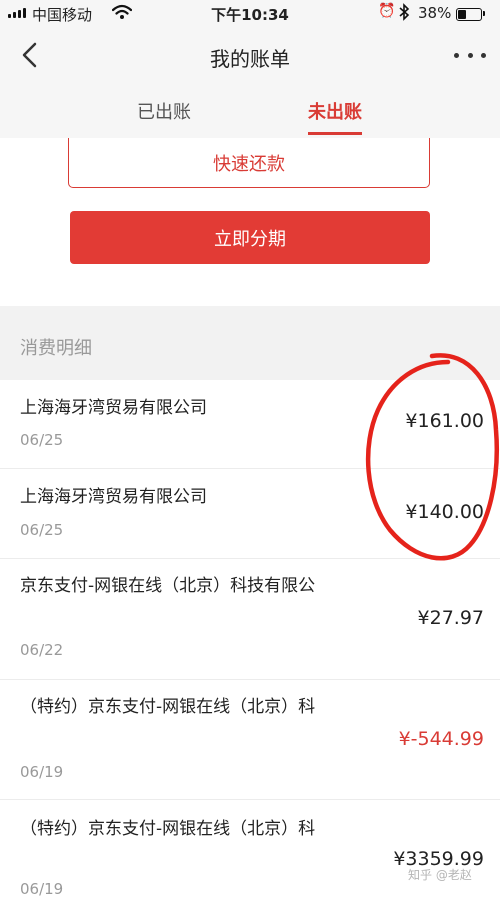  What do you see at coordinates (335, 111) in the screenshot?
I see `tab-unissued: 未出账` at bounding box center [335, 111].